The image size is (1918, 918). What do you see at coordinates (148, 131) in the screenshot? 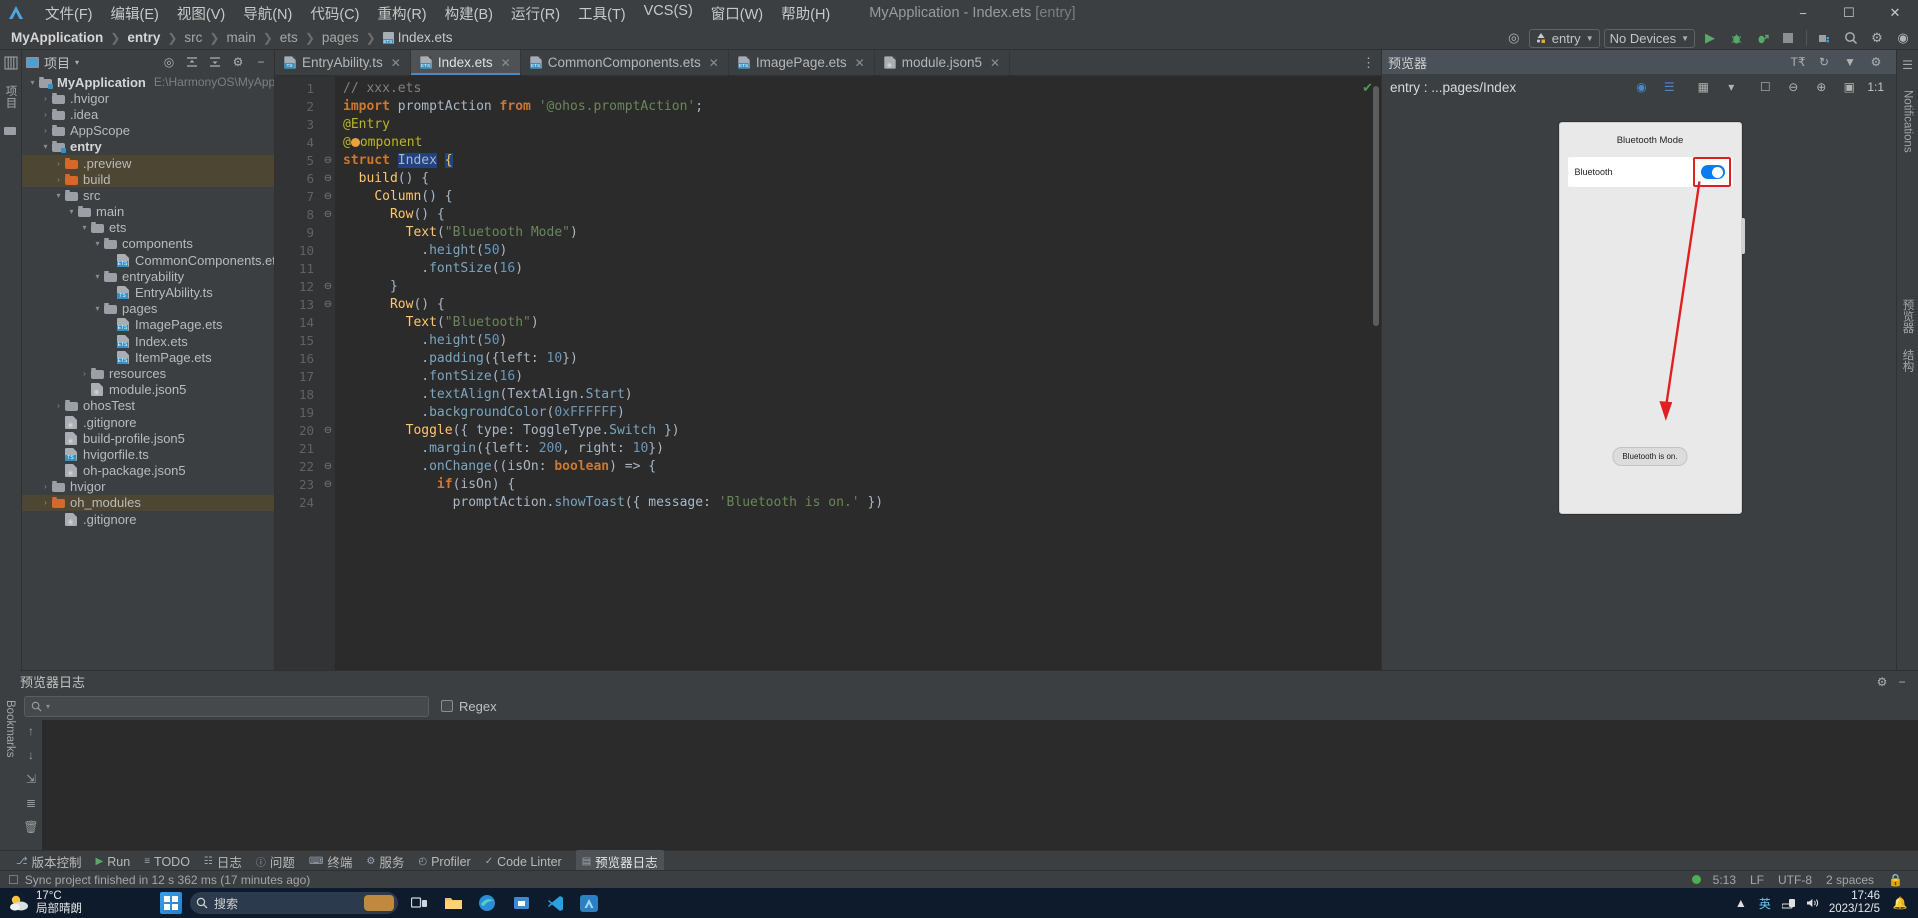
I see `tree-item-appscope: › AppScope` at bounding box center [148, 131].